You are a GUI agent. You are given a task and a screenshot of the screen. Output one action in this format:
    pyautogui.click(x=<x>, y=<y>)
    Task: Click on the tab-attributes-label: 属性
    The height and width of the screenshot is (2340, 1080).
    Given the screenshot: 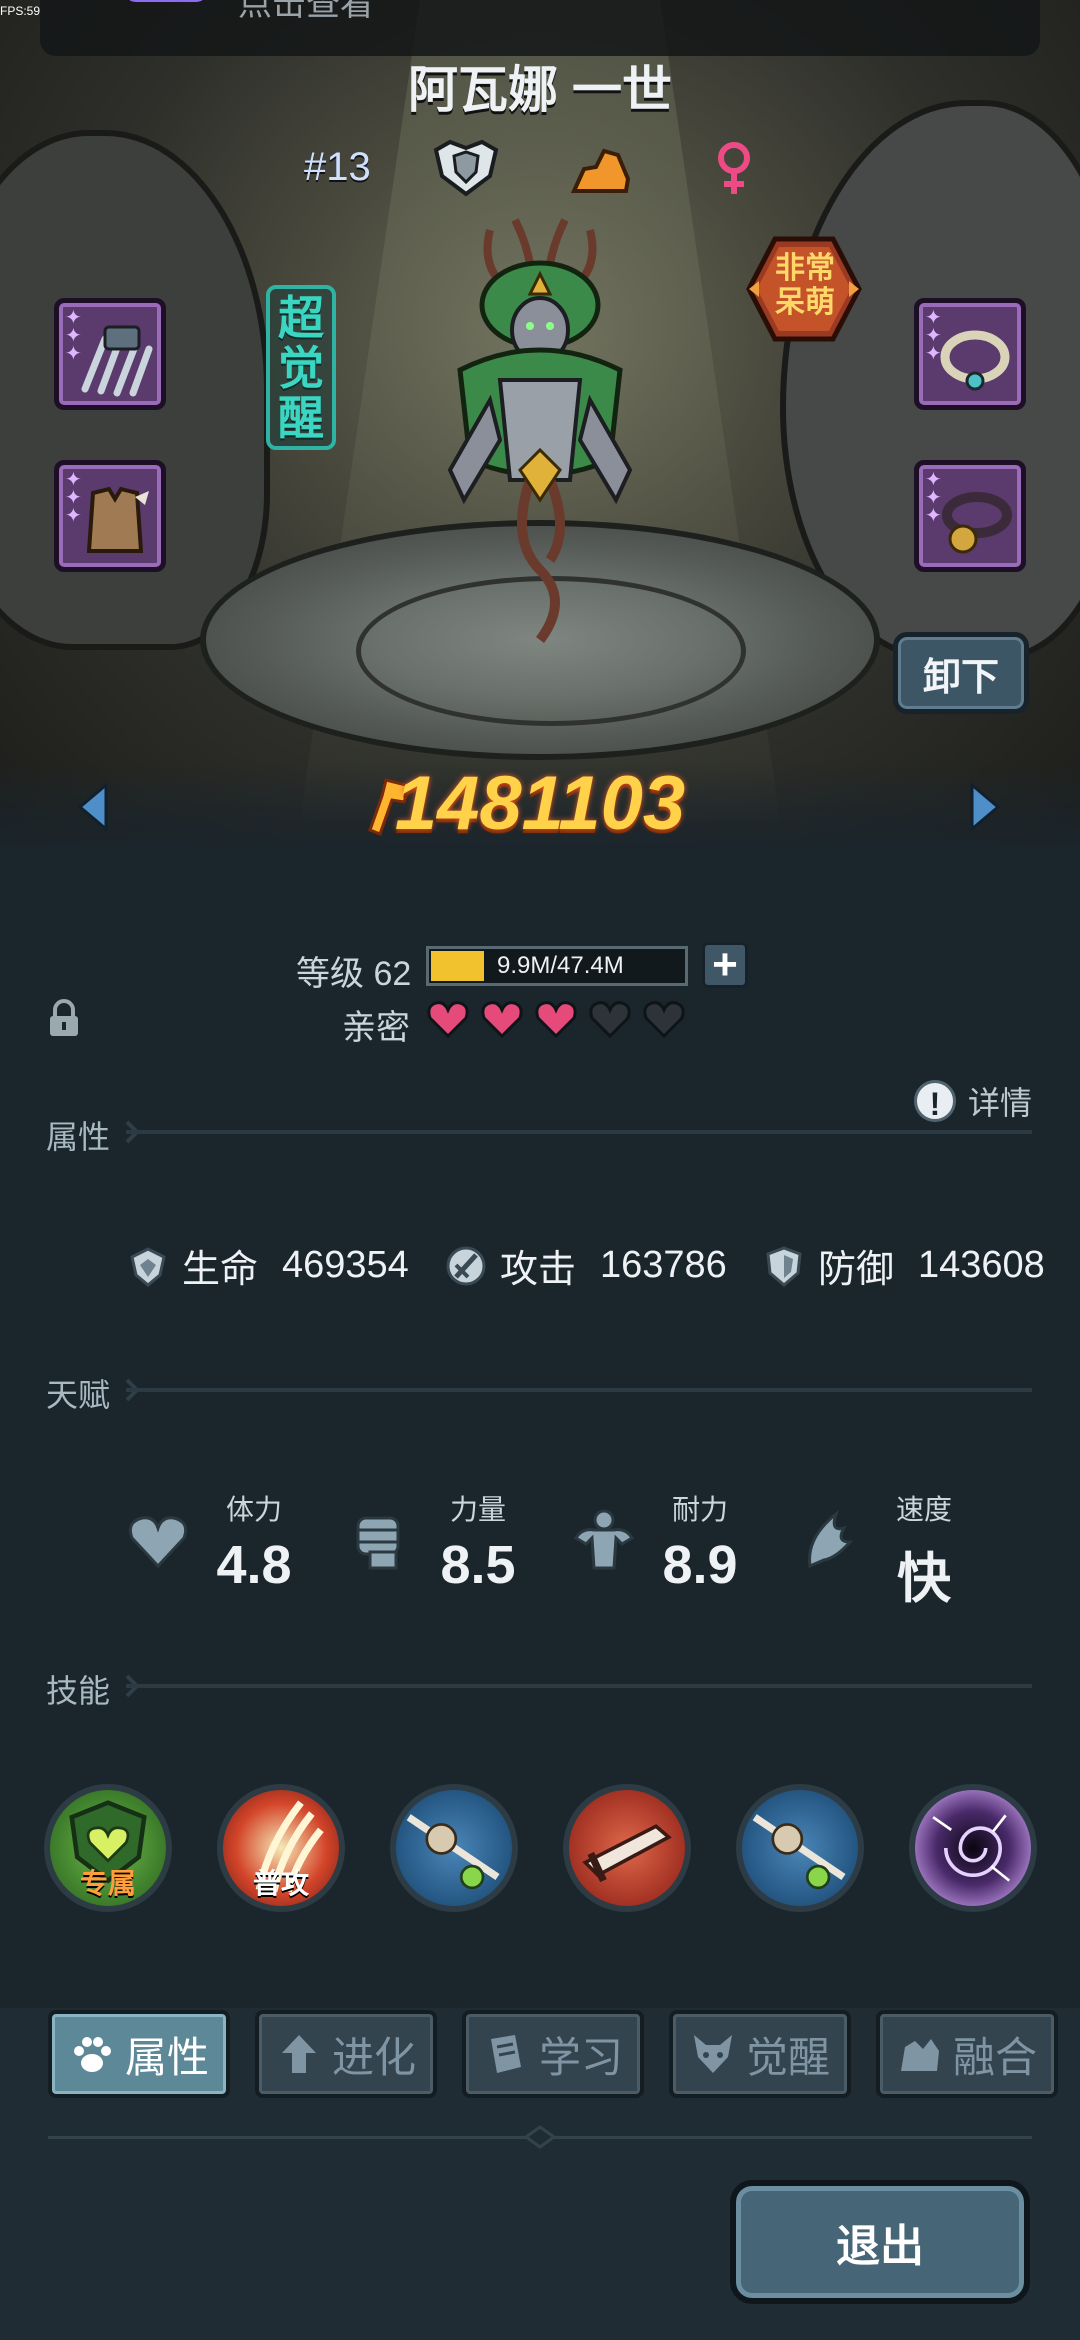 What is the action you would take?
    pyautogui.click(x=166, y=2057)
    